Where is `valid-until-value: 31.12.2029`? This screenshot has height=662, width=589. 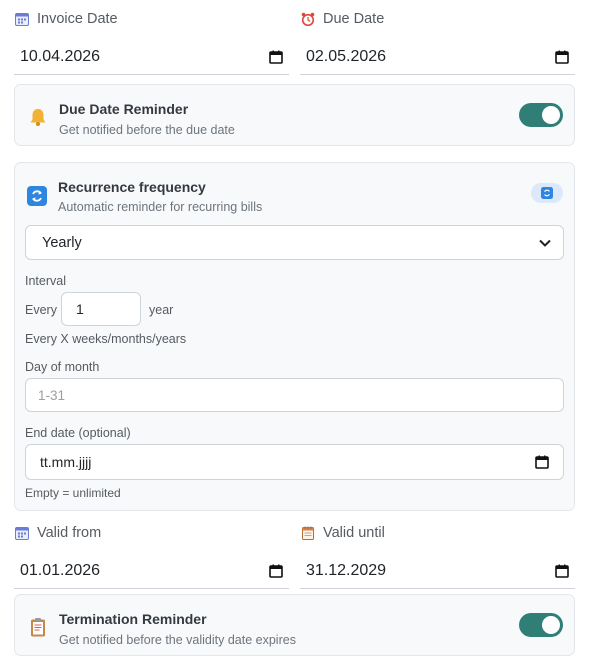 valid-until-value: 31.12.2029 is located at coordinates (346, 570).